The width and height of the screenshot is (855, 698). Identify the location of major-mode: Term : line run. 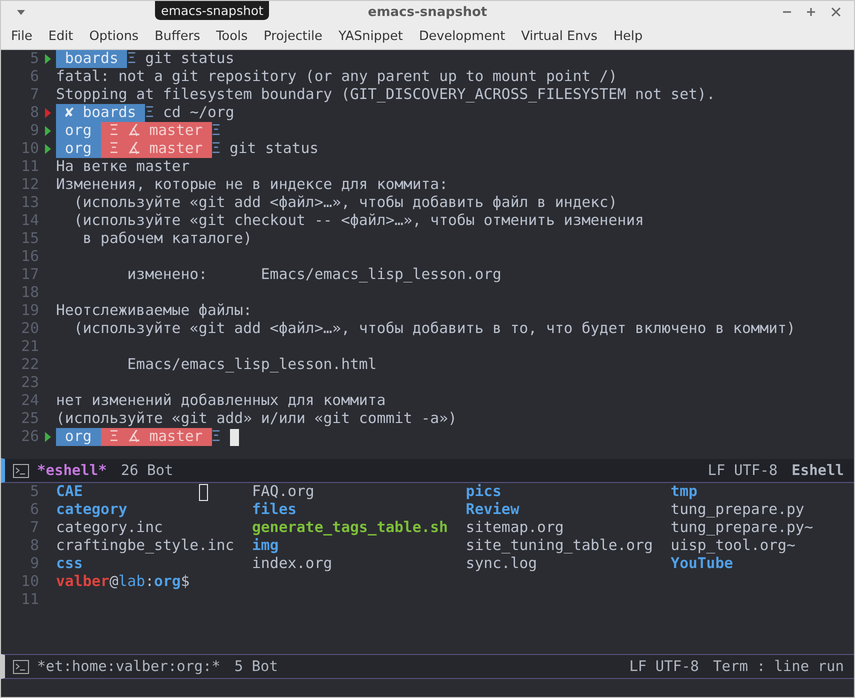
(778, 666).